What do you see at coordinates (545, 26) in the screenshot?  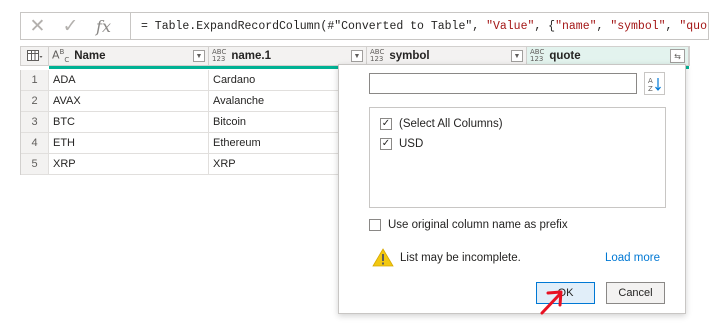 I see `formula-sep: , {` at bounding box center [545, 26].